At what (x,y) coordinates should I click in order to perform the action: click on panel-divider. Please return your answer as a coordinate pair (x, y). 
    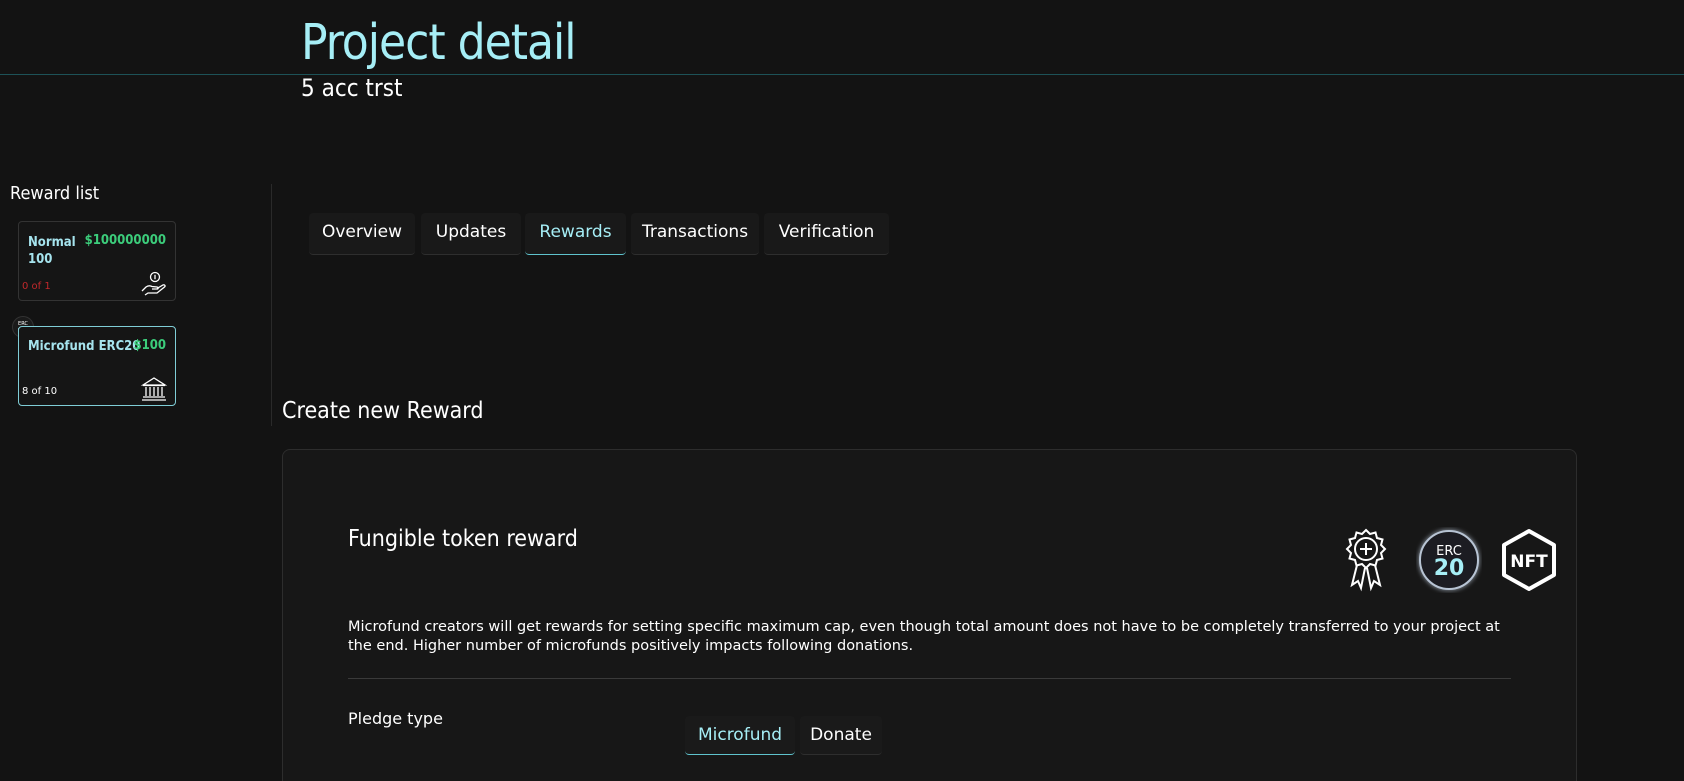
    Looking at the image, I should click on (929, 678).